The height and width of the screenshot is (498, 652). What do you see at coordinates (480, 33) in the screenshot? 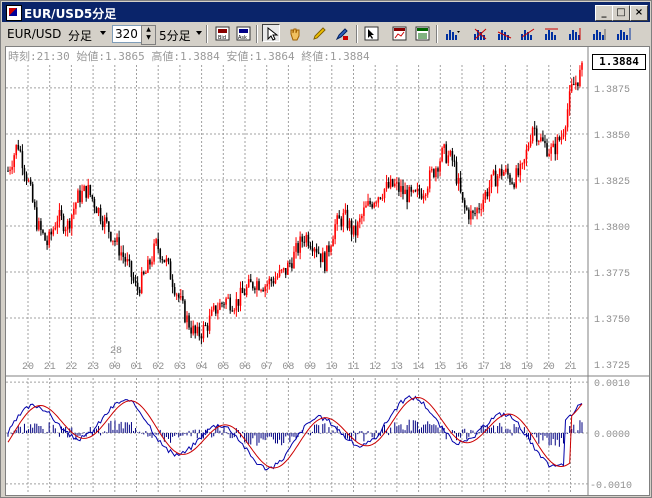
I see `indicator-2-button` at bounding box center [480, 33].